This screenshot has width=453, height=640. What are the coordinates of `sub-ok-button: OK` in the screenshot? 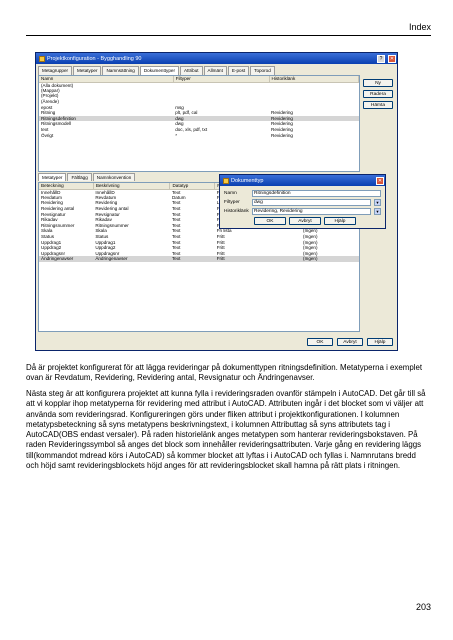 It's located at (270, 221).